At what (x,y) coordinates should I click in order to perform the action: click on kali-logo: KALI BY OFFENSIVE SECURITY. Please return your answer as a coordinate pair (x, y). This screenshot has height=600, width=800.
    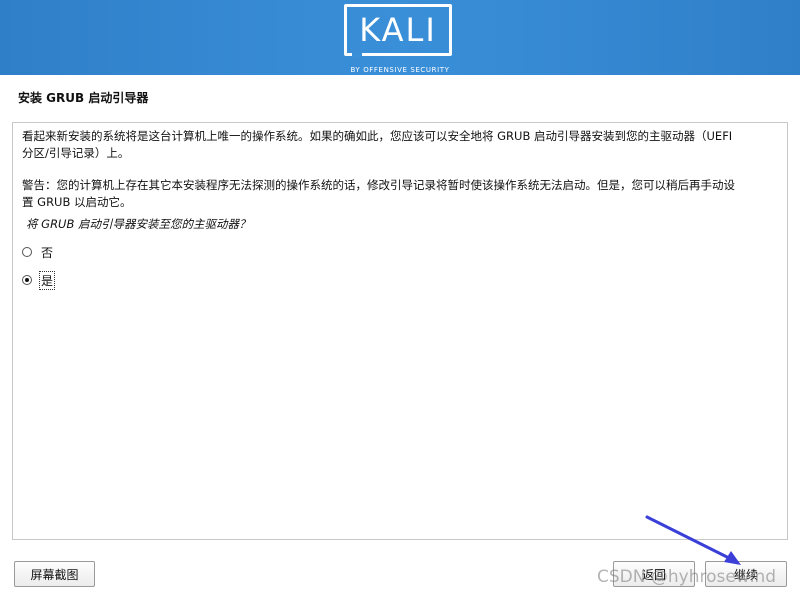
    Looking at the image, I should click on (400, 39).